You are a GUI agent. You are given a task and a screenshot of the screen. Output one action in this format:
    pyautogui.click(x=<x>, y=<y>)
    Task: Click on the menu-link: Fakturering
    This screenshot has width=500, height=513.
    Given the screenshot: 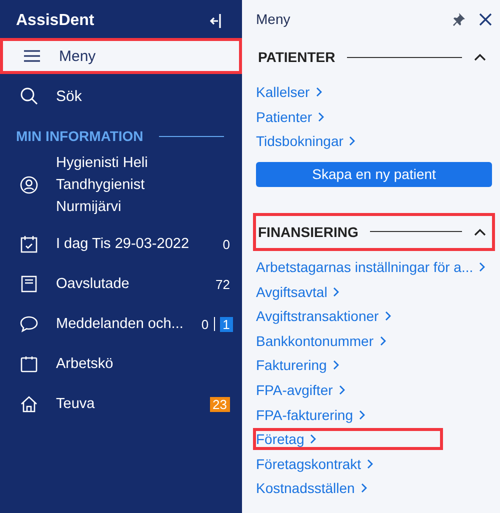 What is the action you would take?
    pyautogui.click(x=299, y=365)
    